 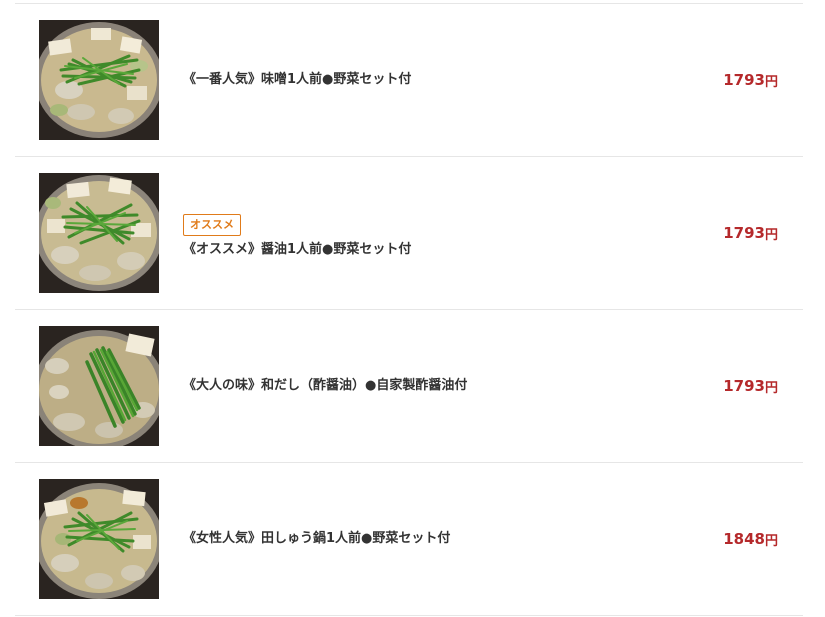 What do you see at coordinates (423, 539) in the screenshot?
I see `menu-item-name: 《女性人気》田しゅう鍋1人前●野菜セット付` at bounding box center [423, 539].